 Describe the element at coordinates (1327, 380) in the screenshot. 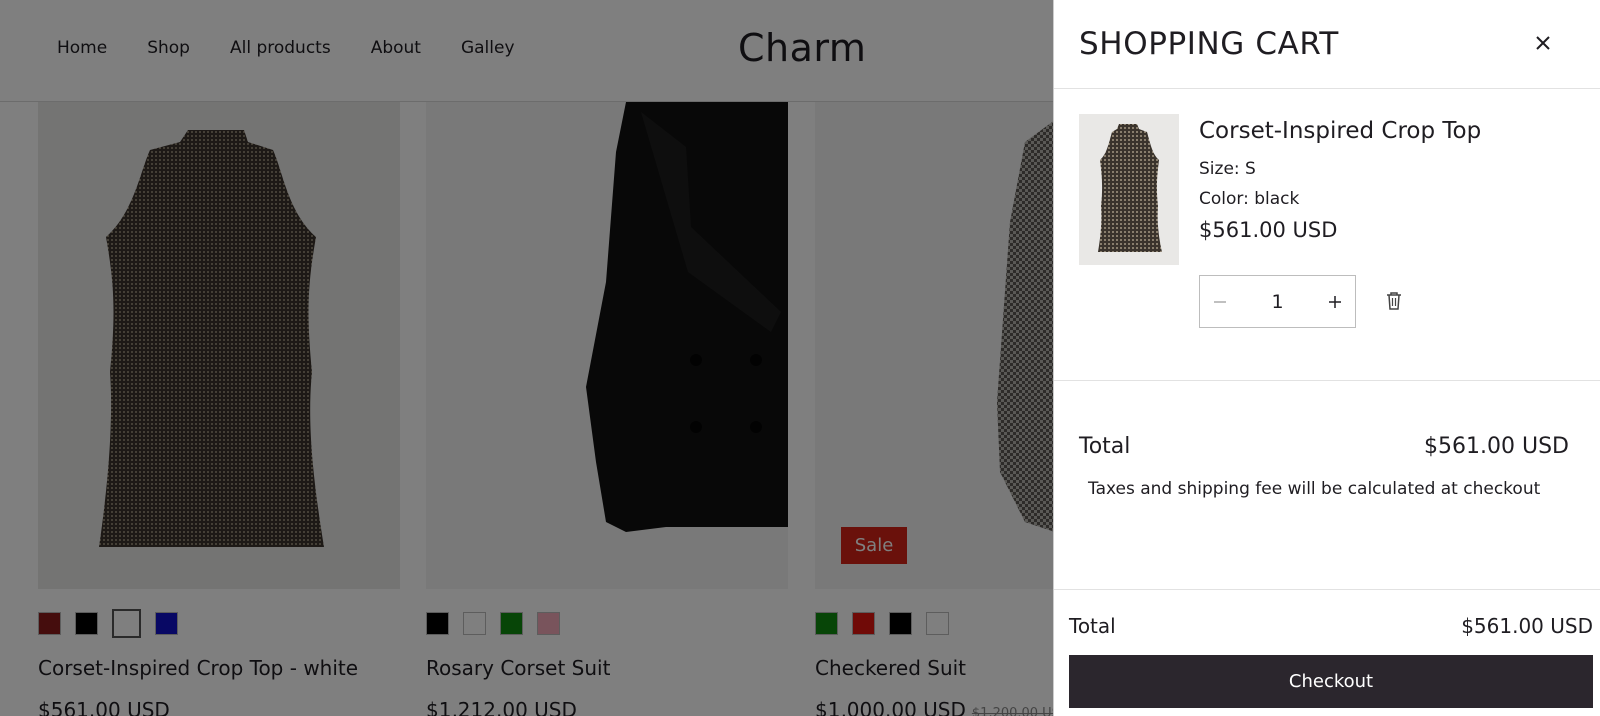

I see `divider` at that location.